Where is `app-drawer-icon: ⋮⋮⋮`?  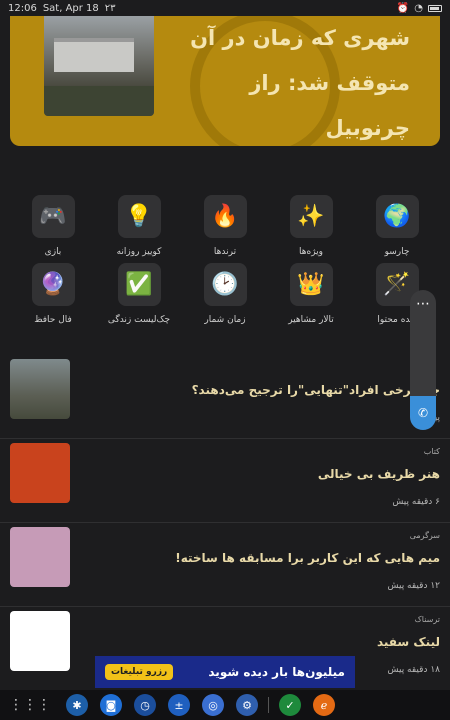 app-drawer-icon: ⋮⋮⋮ is located at coordinates (30, 705).